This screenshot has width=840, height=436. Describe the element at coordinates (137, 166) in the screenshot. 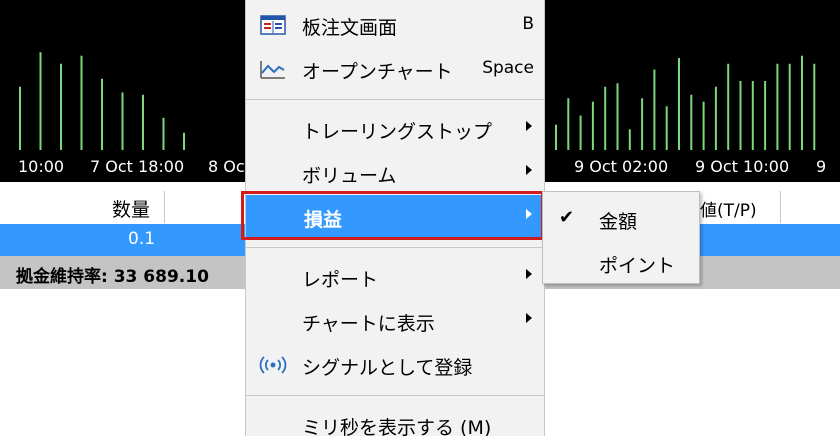

I see `time-label-1: 7 Oct 18:00` at that location.